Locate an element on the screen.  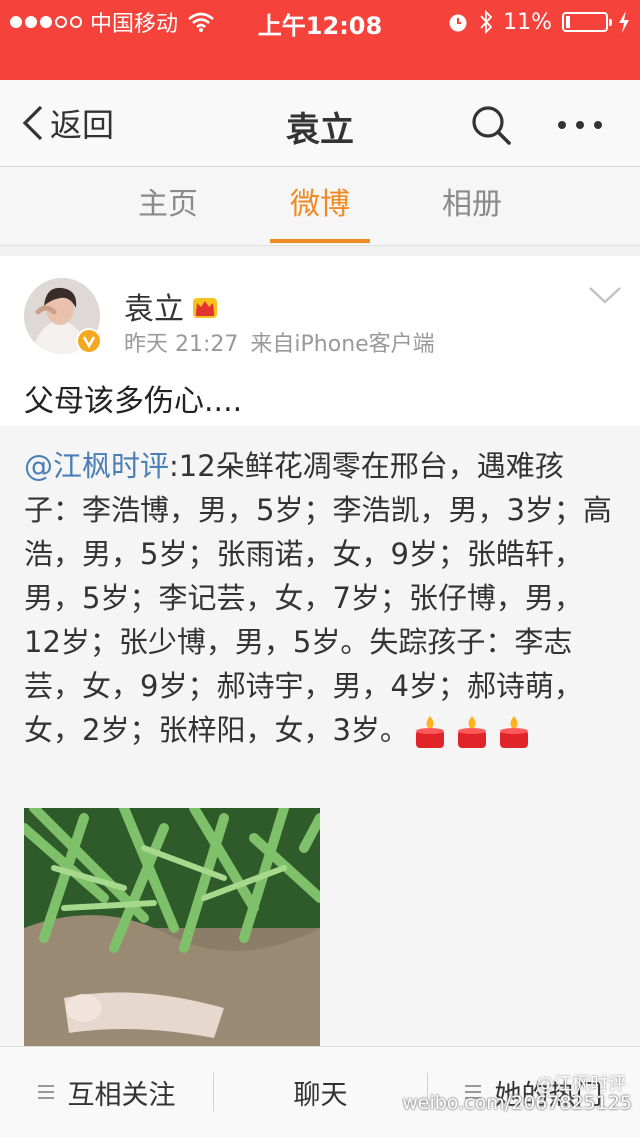
tab-home-label: 主页 is located at coordinates (168, 204).